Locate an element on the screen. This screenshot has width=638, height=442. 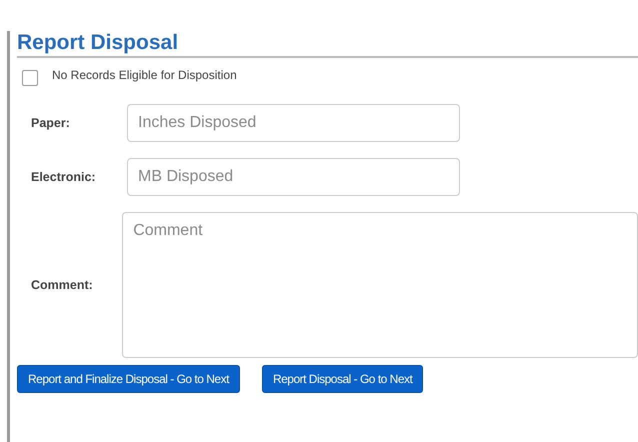
checkbox-label: No Records Eligible for Disposition is located at coordinates (144, 75).